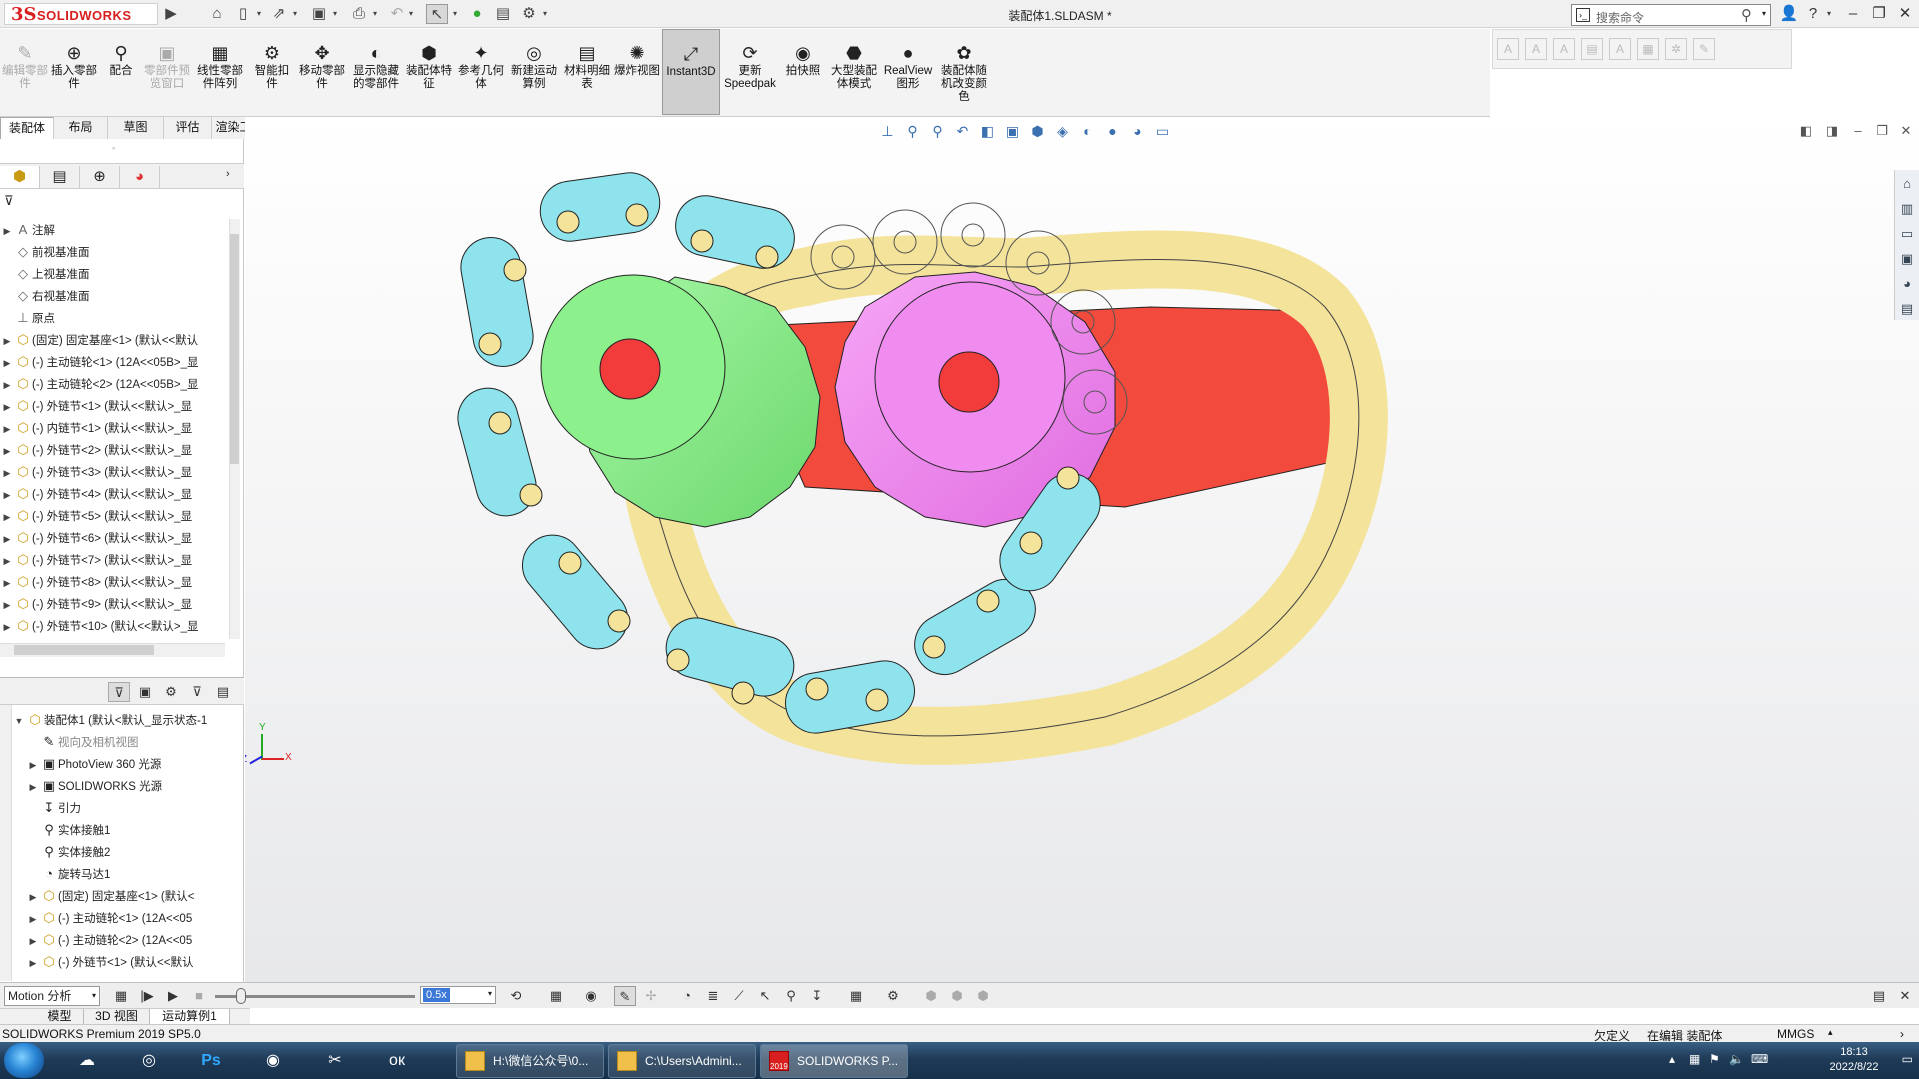 Image resolution: width=1919 pixels, height=1079 pixels. Describe the element at coordinates (437, 14) in the screenshot. I see `select-cursor-icon: ↖` at that location.